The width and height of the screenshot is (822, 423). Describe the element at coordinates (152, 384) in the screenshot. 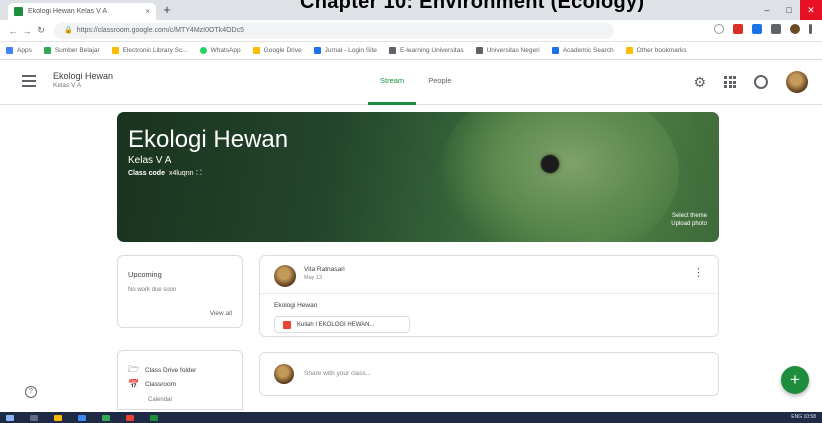

I see `calendar-link: 📅 Classroom` at that location.